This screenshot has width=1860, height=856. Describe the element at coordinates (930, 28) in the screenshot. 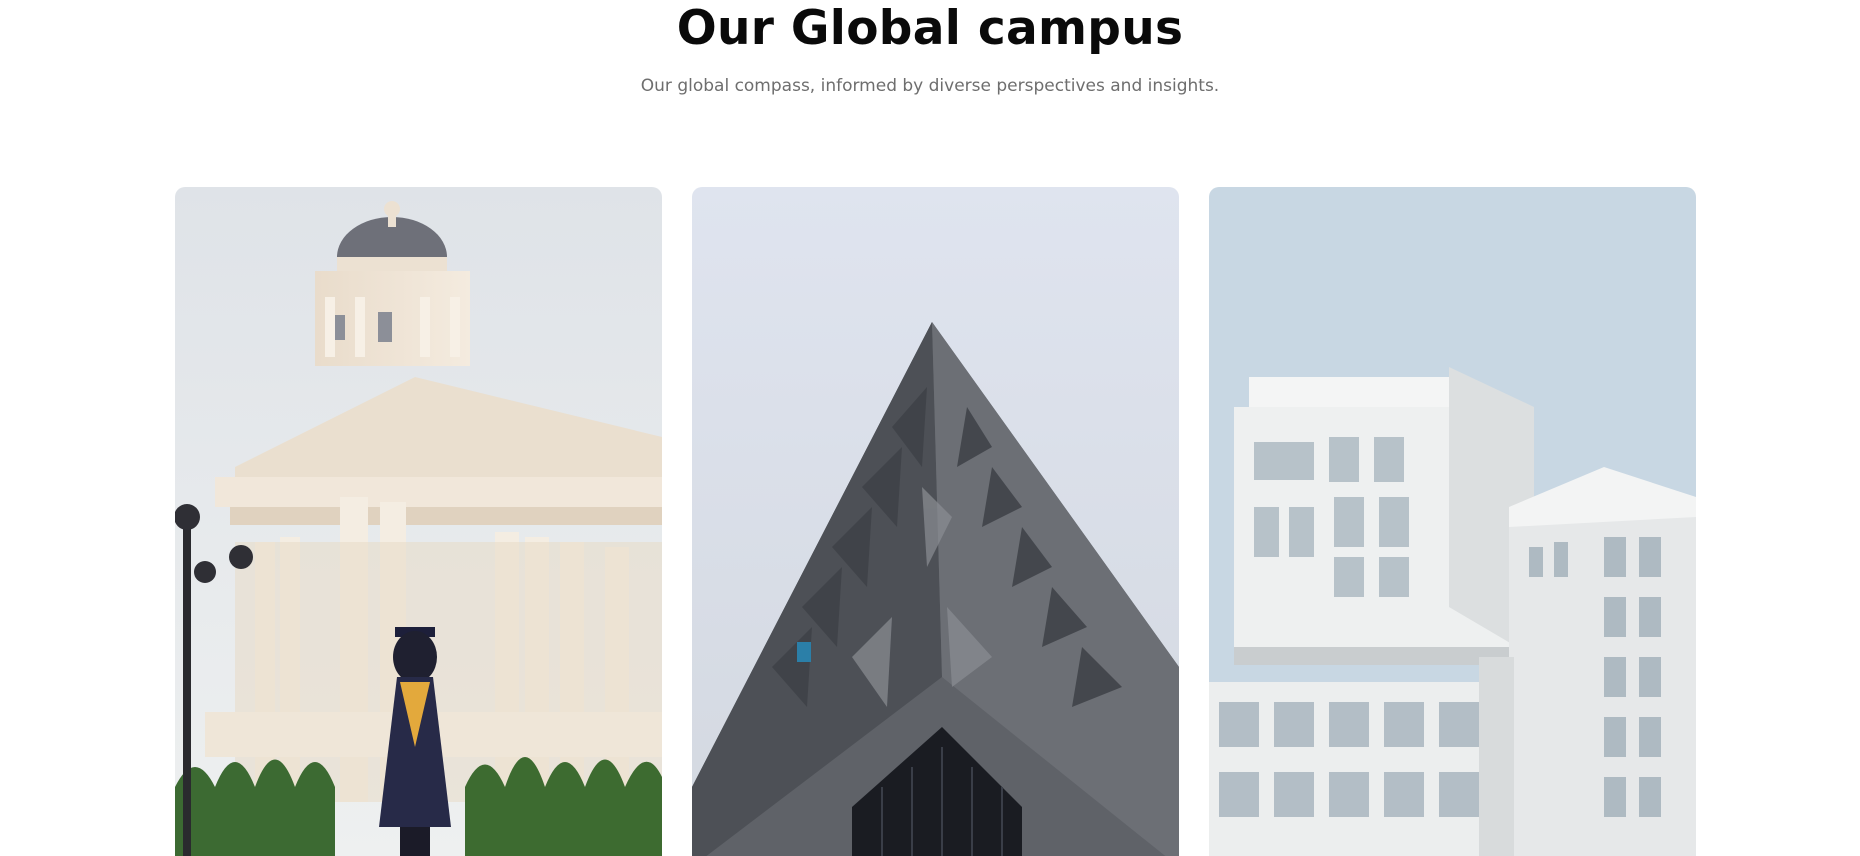

I see `section-title: Our Global campus` at that location.